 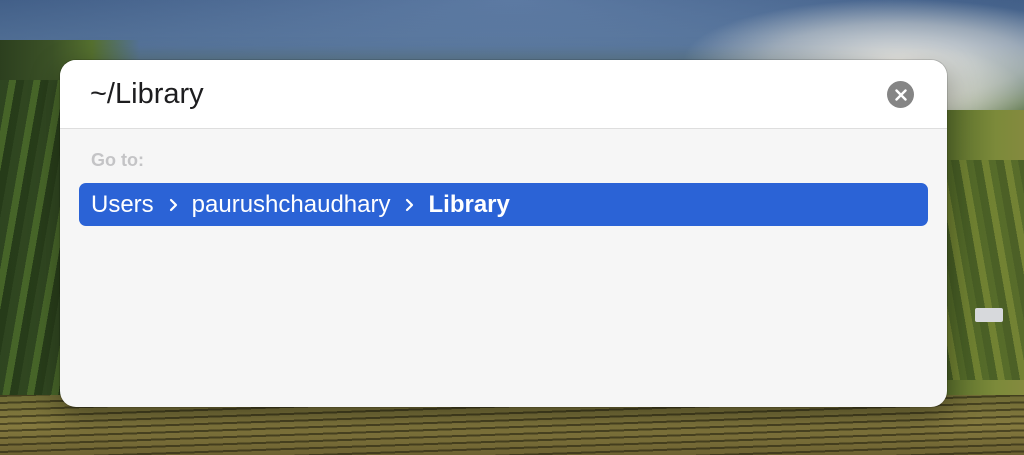 I want to click on breadcrumb: Users paurushchaudhary Library, so click(x=300, y=205).